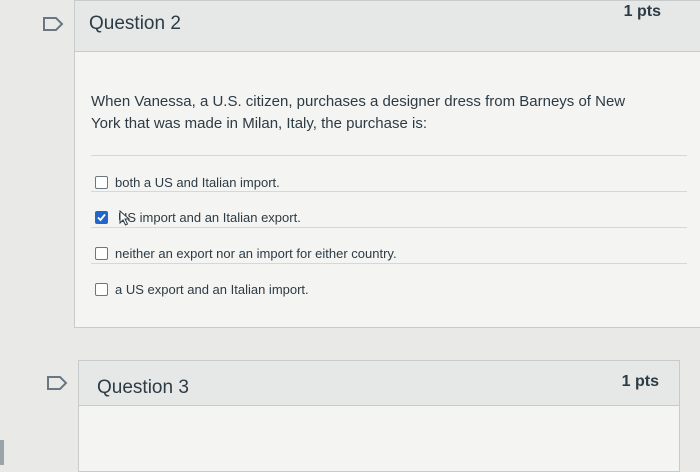 The width and height of the screenshot is (700, 472). I want to click on mouse-pointer-icon, so click(125, 218).